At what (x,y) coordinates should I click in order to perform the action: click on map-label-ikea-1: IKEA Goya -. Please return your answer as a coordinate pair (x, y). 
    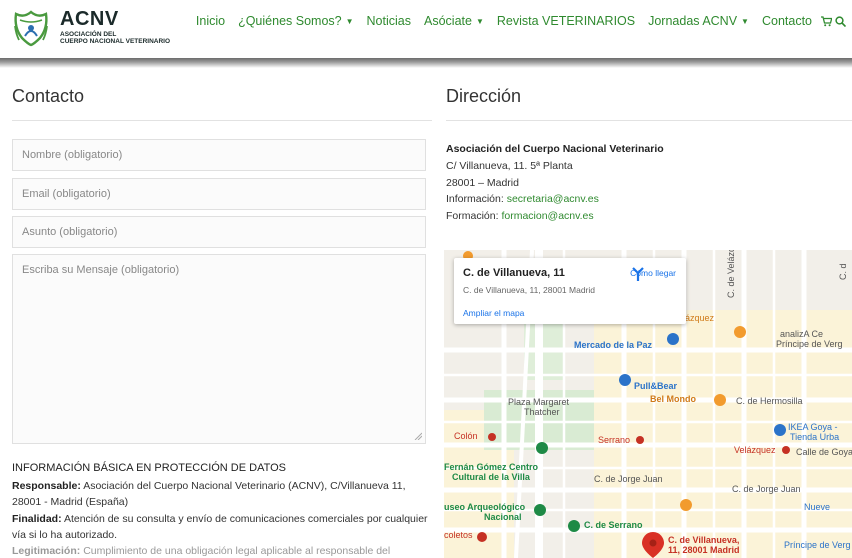
    Looking at the image, I should click on (813, 427).